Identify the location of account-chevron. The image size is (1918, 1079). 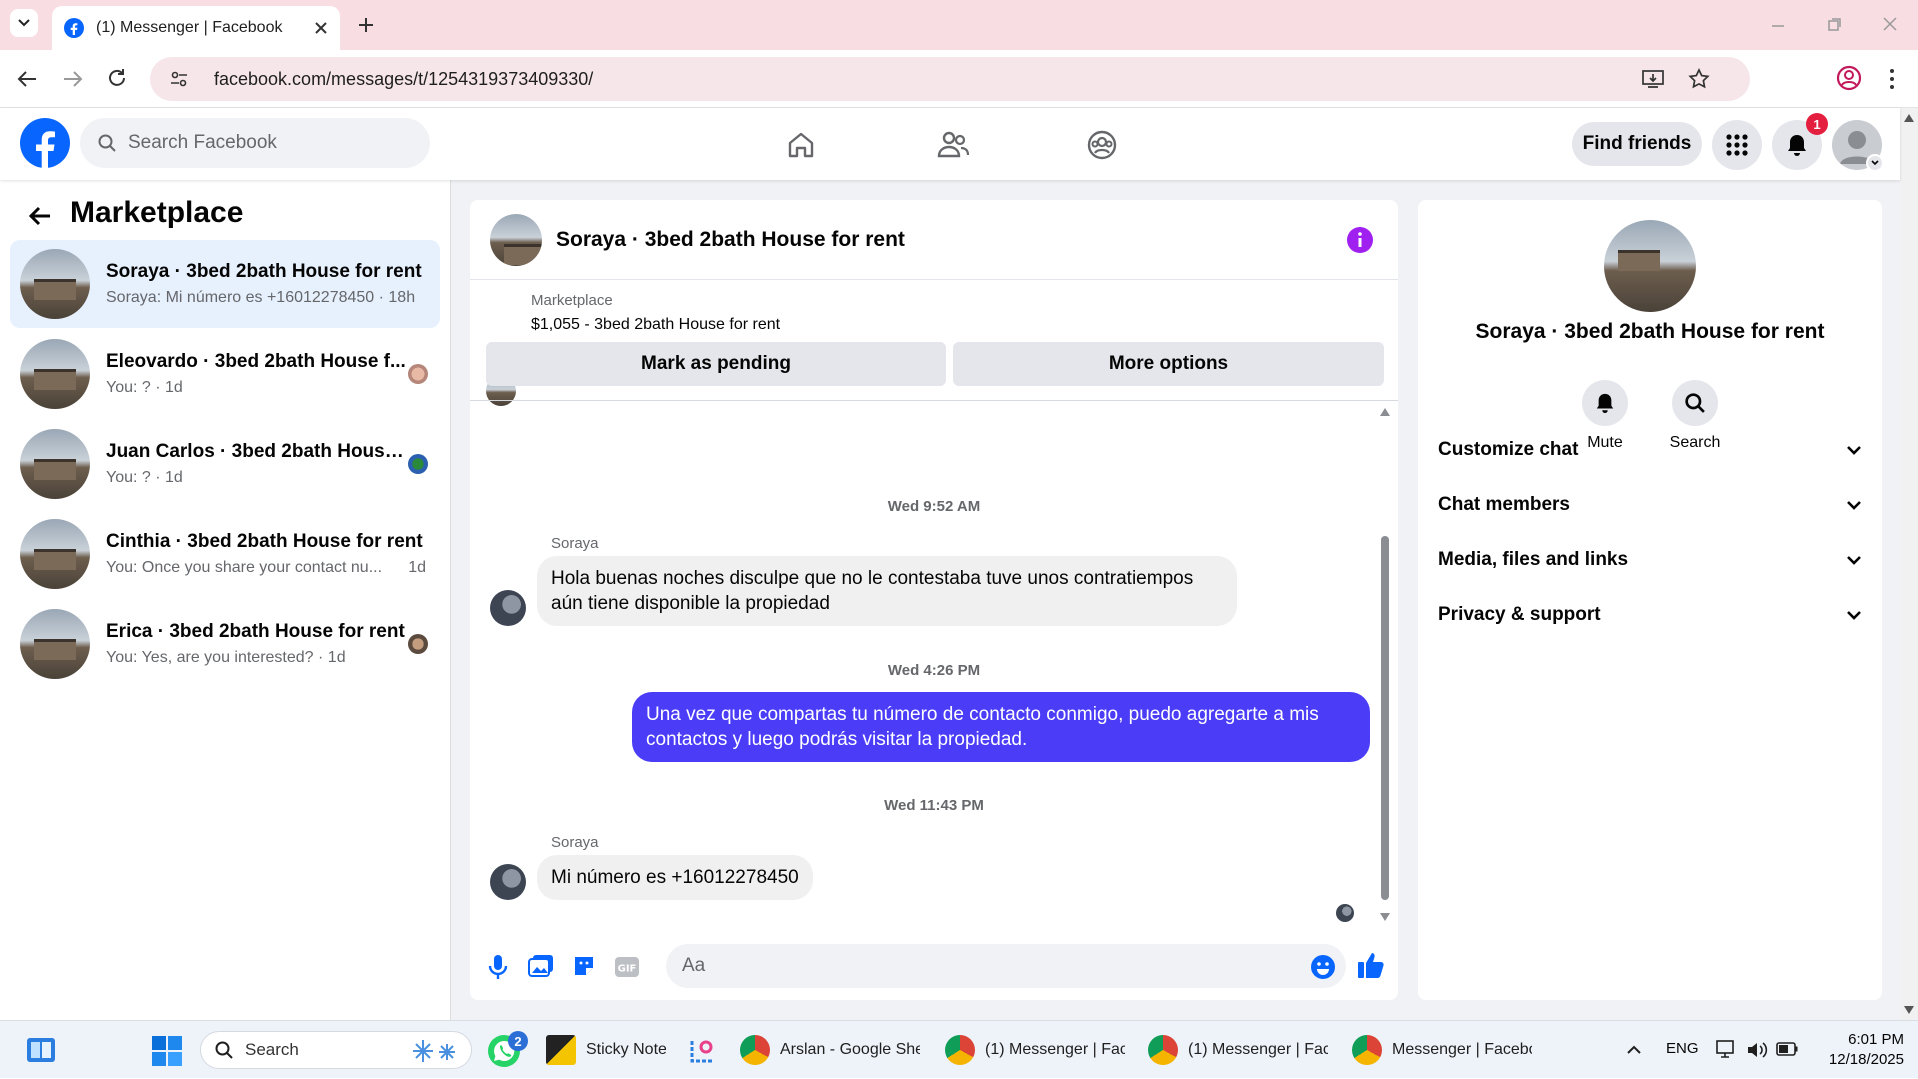
(1875, 163).